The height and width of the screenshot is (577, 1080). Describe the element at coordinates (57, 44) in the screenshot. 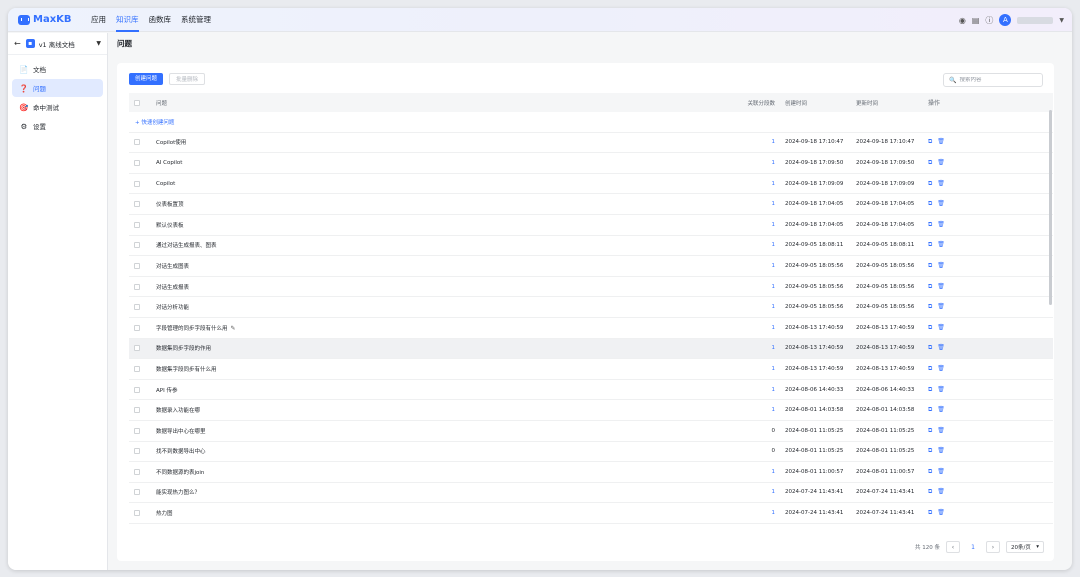

I see `knowledge-base-selector: ← ▪ v1 离线文档 ▼` at that location.